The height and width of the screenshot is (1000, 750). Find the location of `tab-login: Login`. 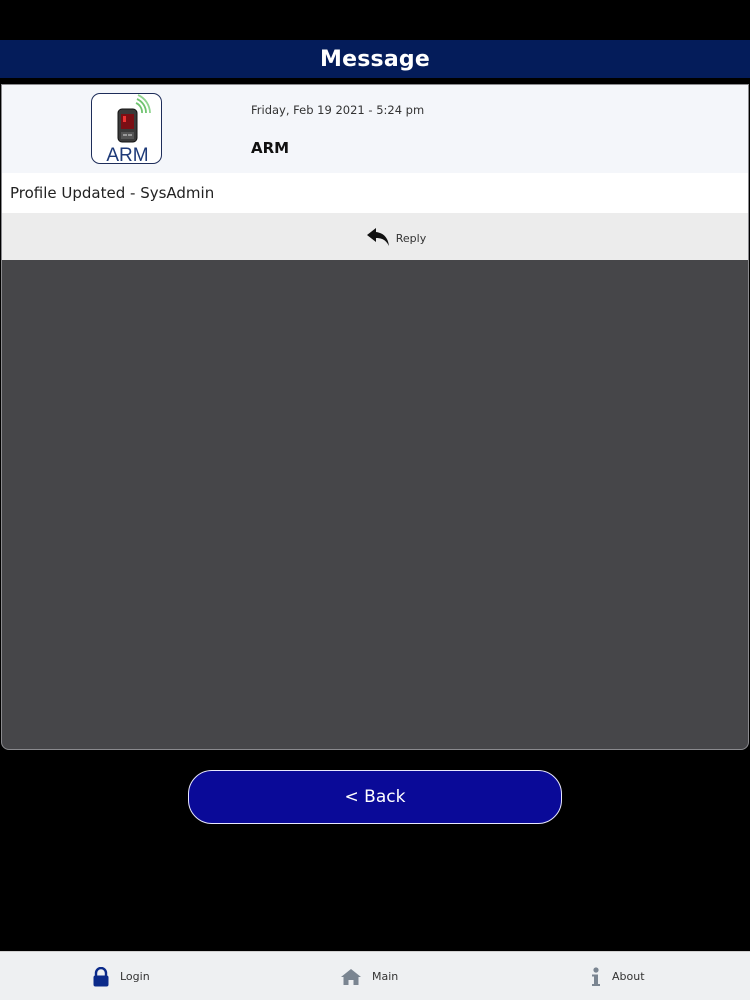

tab-login: Login is located at coordinates (121, 976).